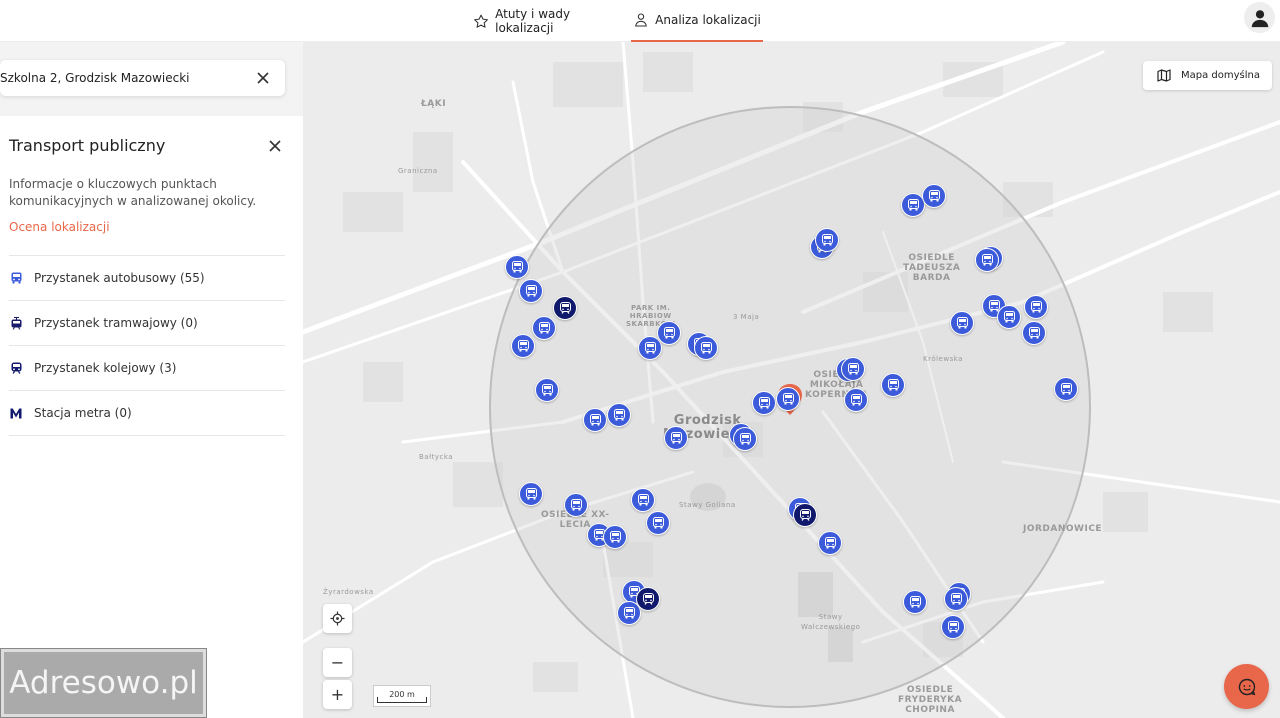 Image resolution: width=1280 pixels, height=718 pixels. I want to click on map-type-label: Mapa domyślna, so click(1220, 75).